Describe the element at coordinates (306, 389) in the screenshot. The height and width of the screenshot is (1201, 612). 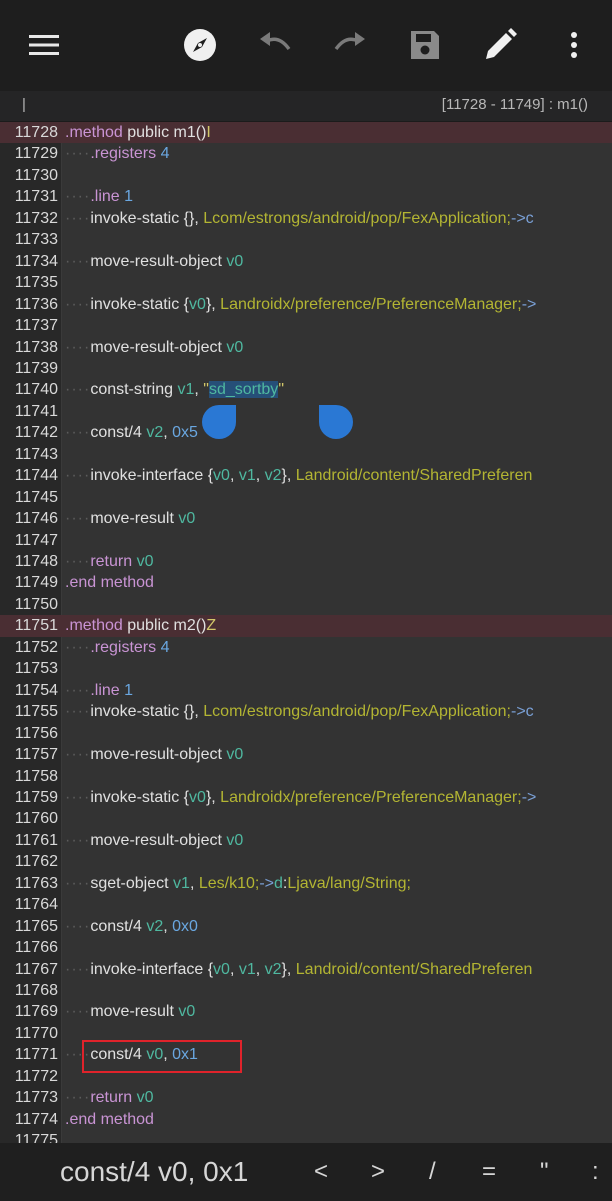
I see `code-line: 11740 ····const-string v1, "sd_sortby"` at that location.